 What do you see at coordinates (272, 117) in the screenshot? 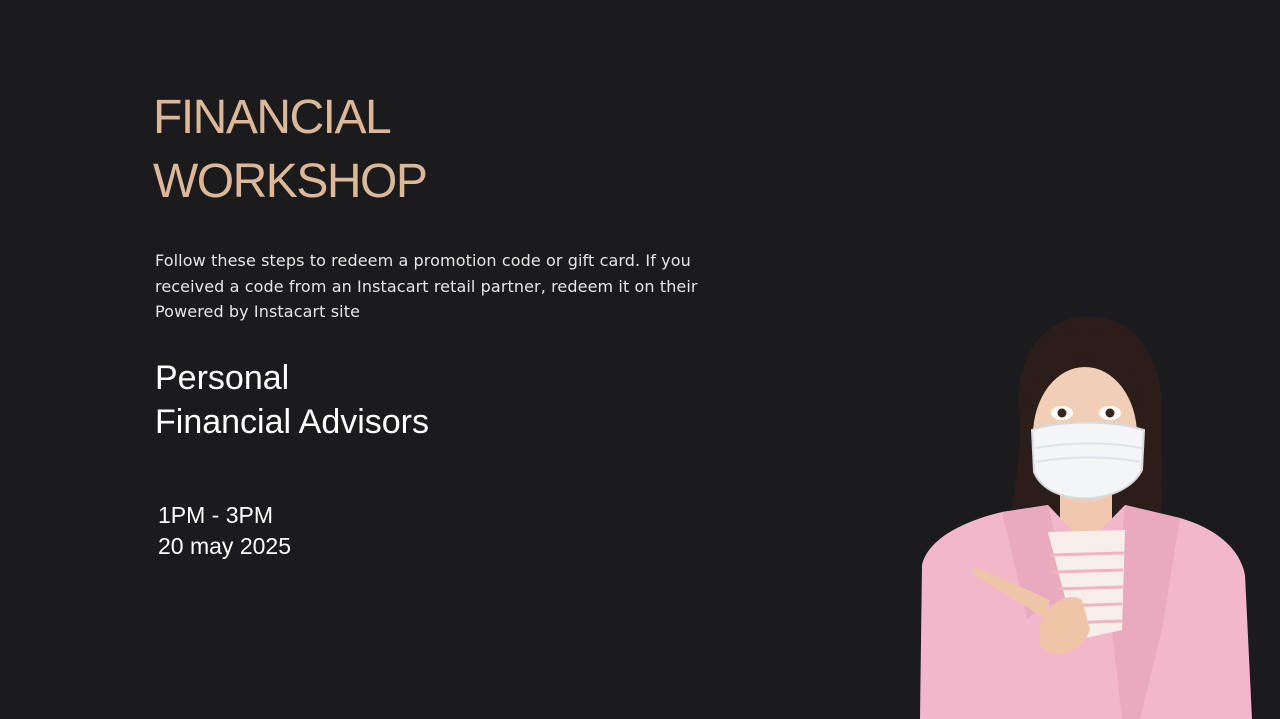
I see `title-line-1: FINANCIAL` at bounding box center [272, 117].